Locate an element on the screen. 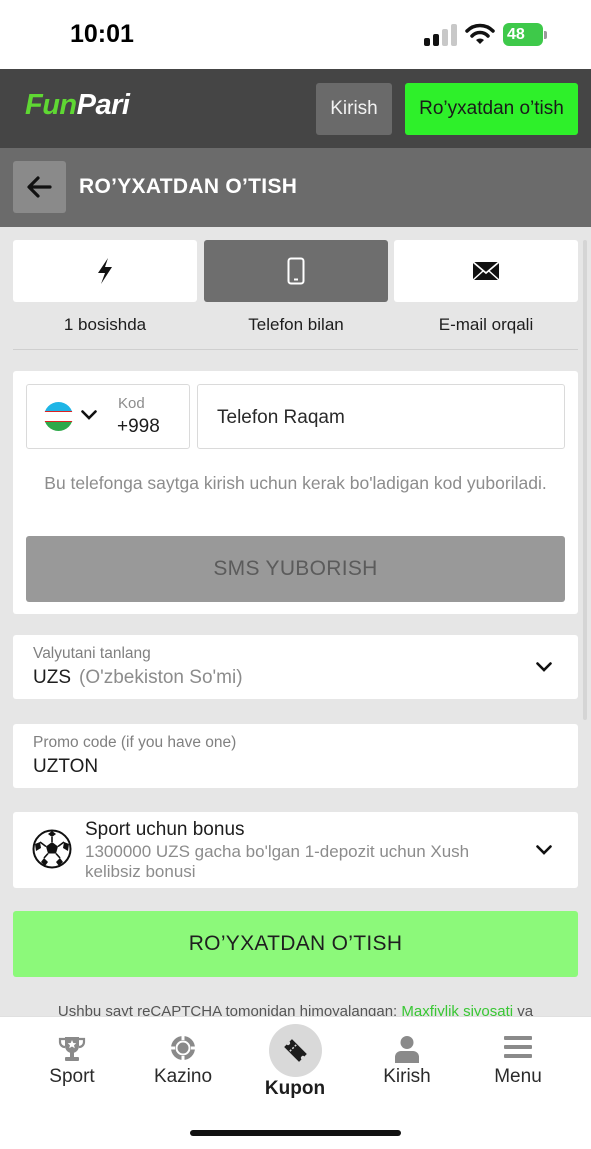 This screenshot has height=1149, width=591. top-navigation: FunPari Kirish Ro’yxatdan o’tish is located at coordinates (295, 108).